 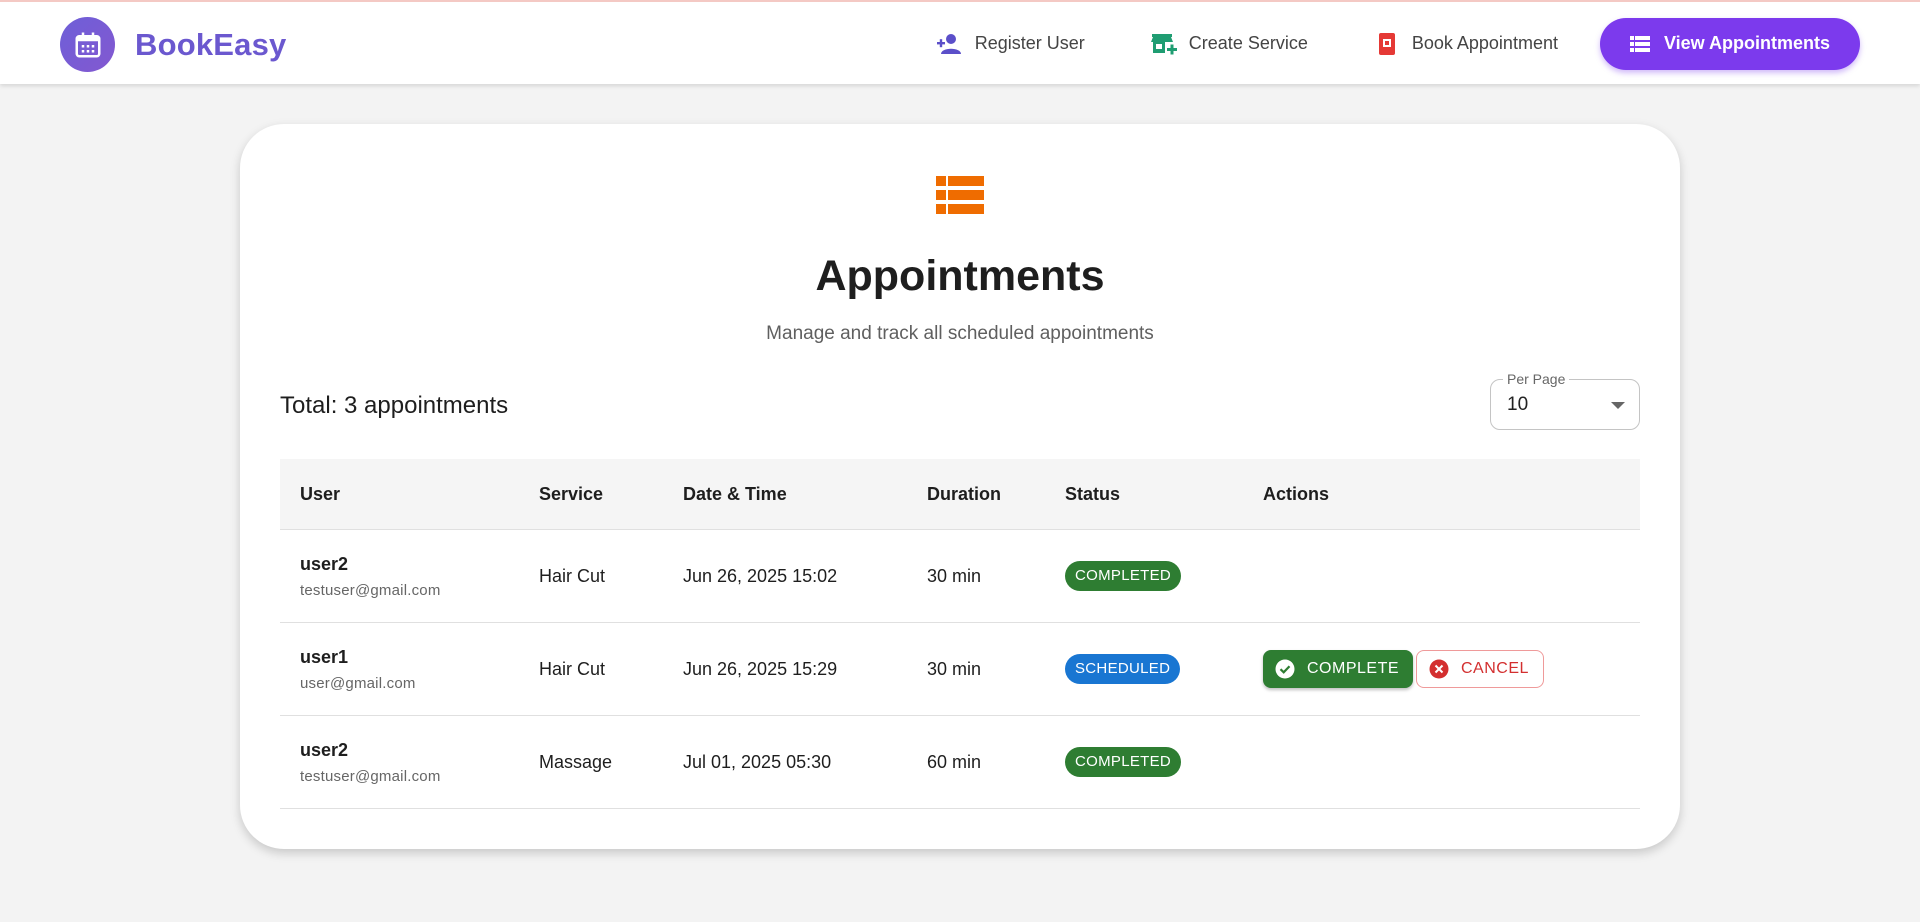 What do you see at coordinates (954, 762) in the screenshot?
I see `duration-cell: 60 min` at bounding box center [954, 762].